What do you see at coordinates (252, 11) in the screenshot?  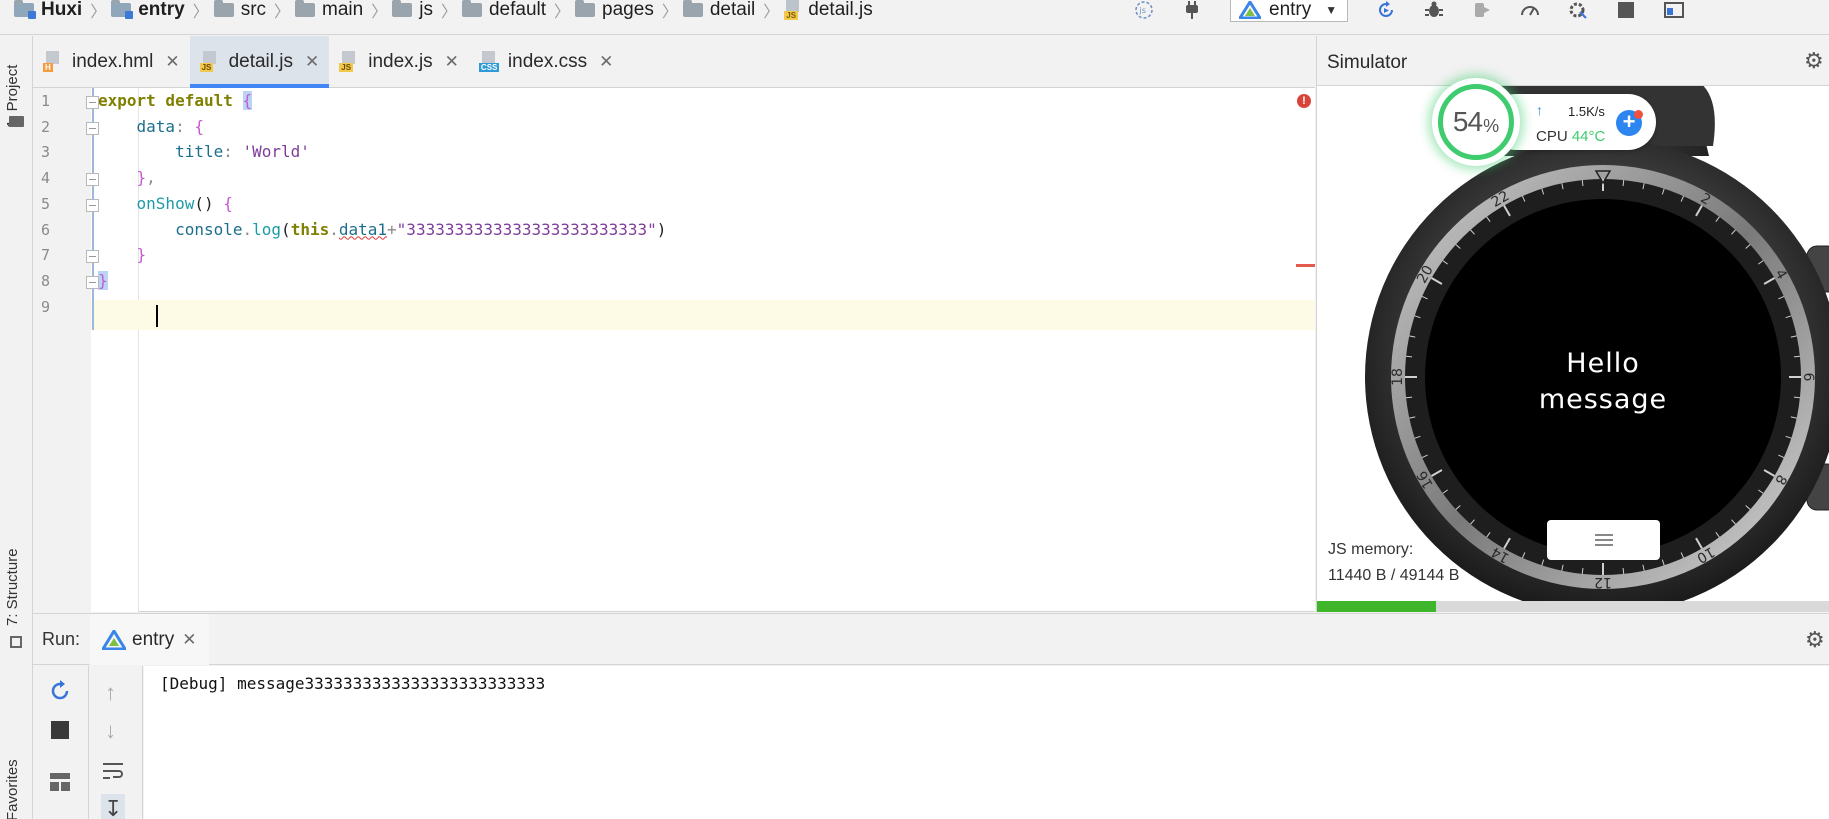 I see `breadcrumb-item: src 〉` at bounding box center [252, 11].